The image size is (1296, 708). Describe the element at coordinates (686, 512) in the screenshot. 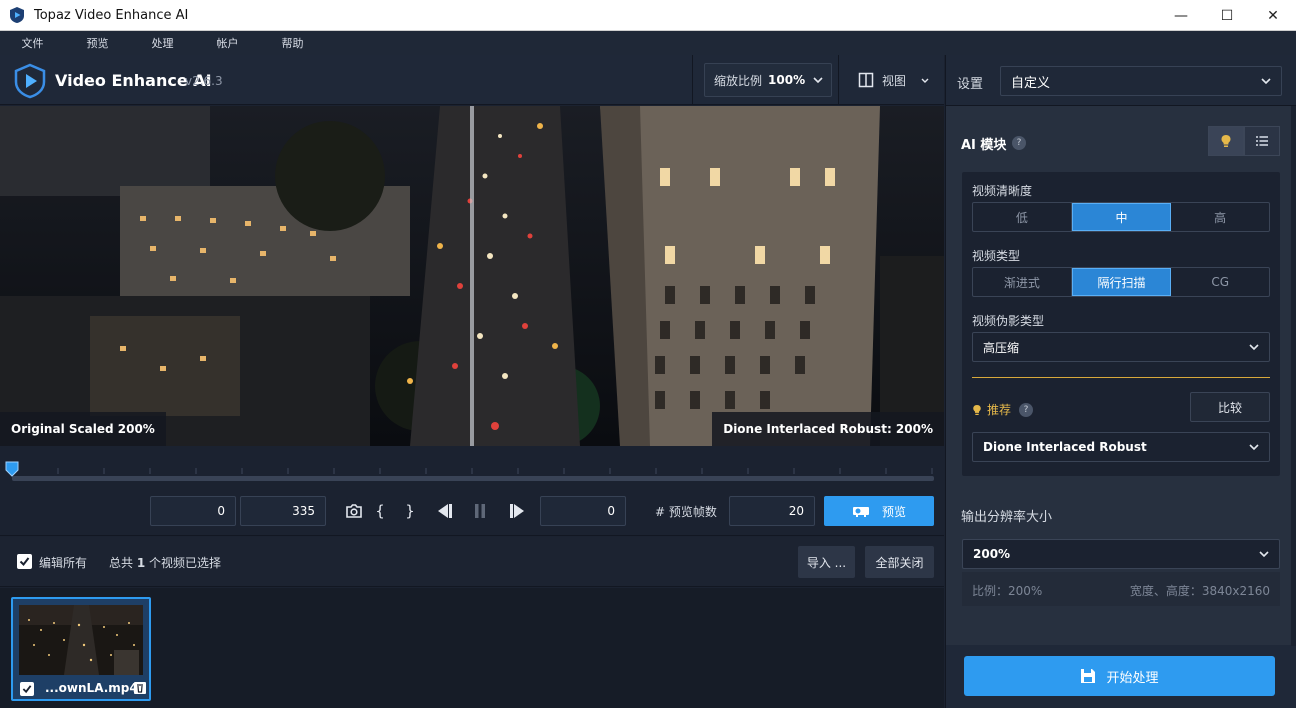

I see `preview-frames-label: # 预览帧数` at that location.